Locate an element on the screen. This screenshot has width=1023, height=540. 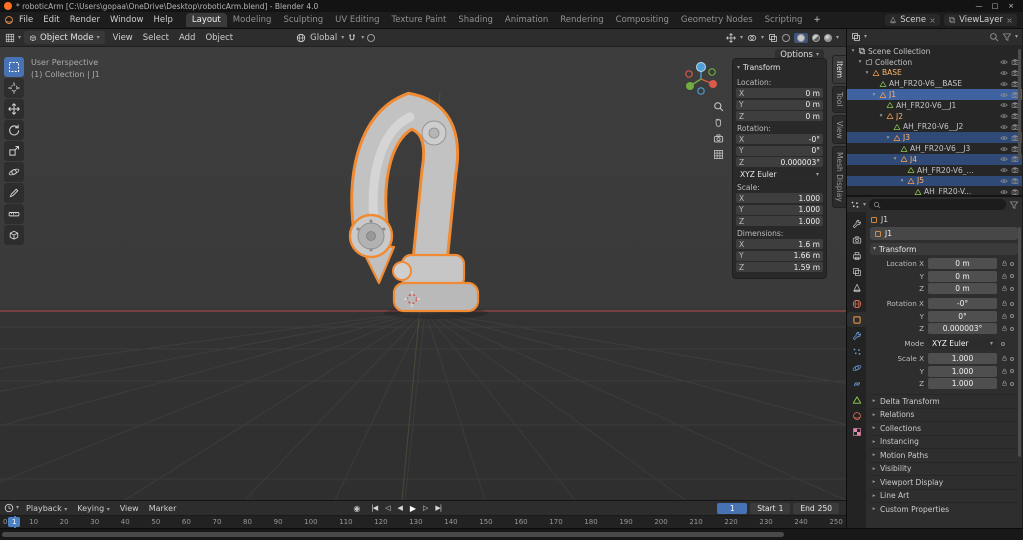
properties-scrollbar is located at coordinates (1019, 342).